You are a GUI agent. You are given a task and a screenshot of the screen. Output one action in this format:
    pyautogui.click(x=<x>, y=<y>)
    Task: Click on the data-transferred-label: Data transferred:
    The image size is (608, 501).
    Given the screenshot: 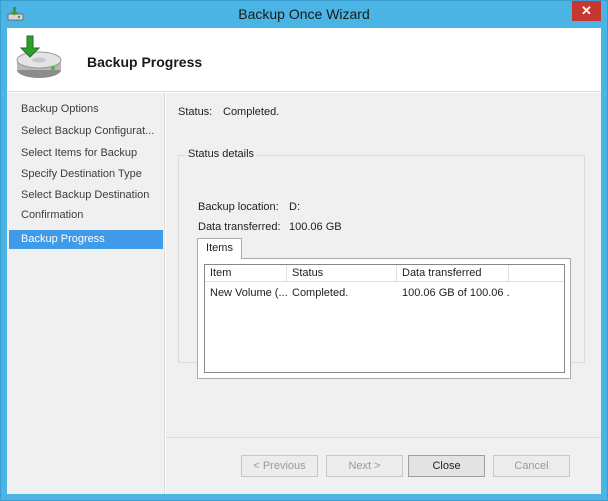 What is the action you would take?
    pyautogui.click(x=239, y=227)
    